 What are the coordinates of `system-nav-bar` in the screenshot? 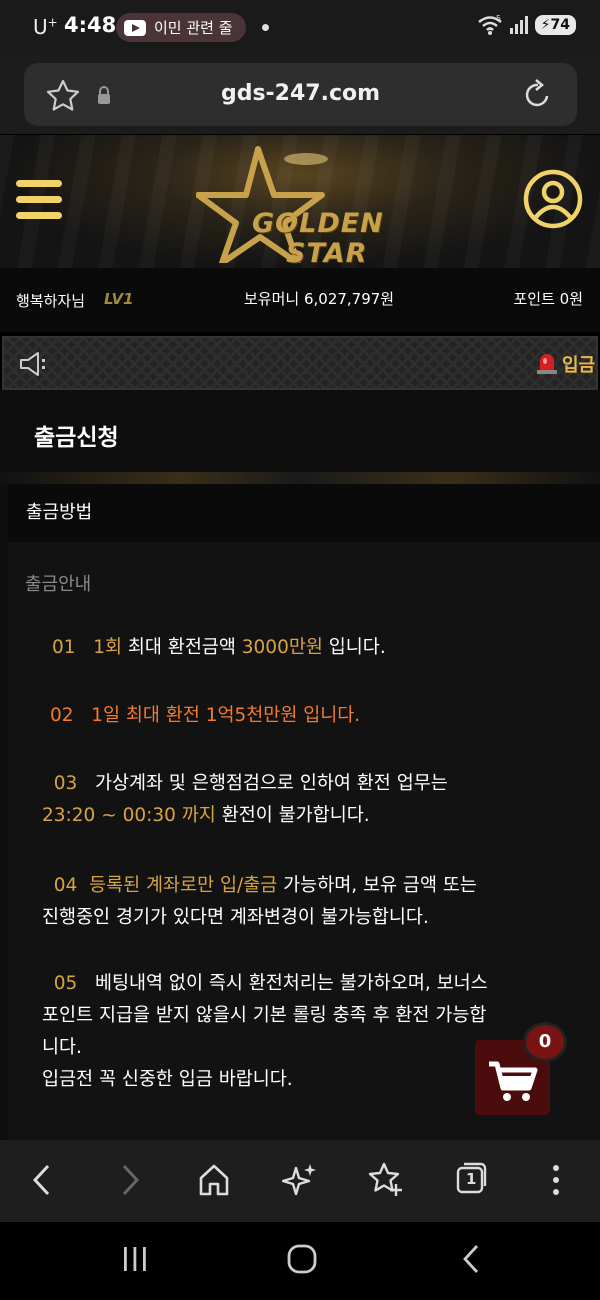 It's located at (300, 1261).